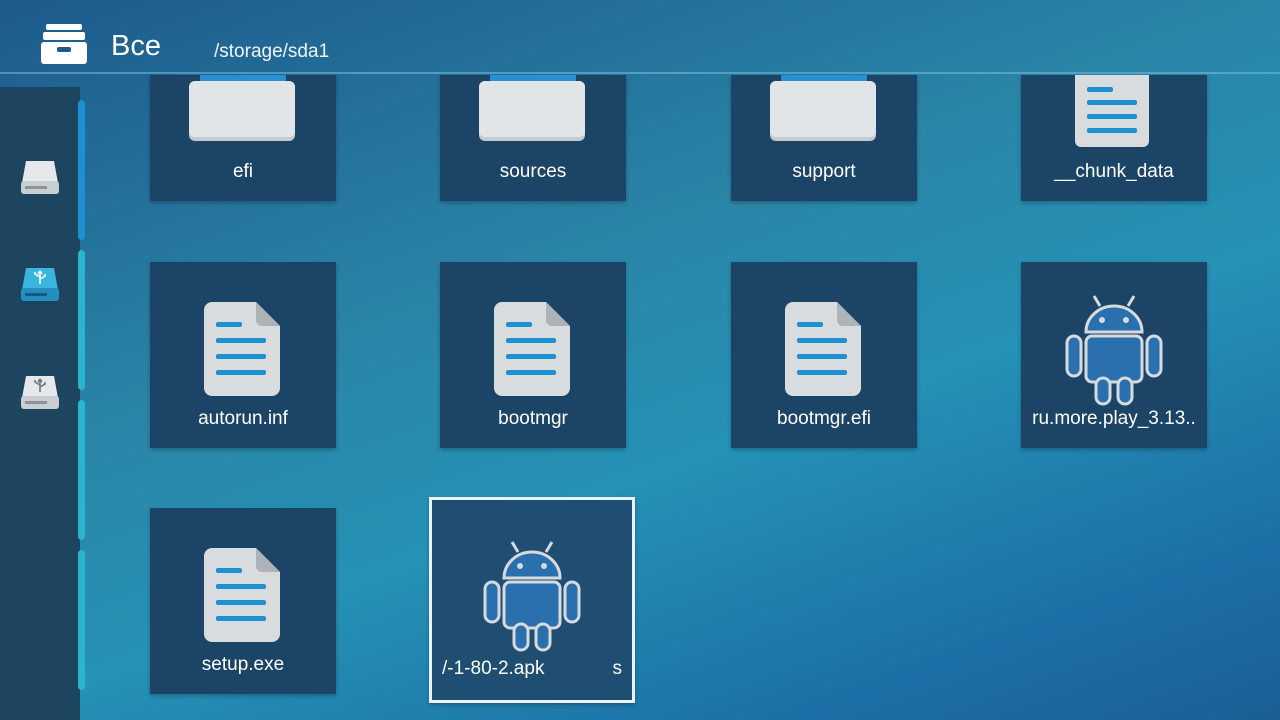 This screenshot has width=1280, height=720. Describe the element at coordinates (1114, 418) in the screenshot. I see `file-name: ru.more.play_3.13..` at that location.